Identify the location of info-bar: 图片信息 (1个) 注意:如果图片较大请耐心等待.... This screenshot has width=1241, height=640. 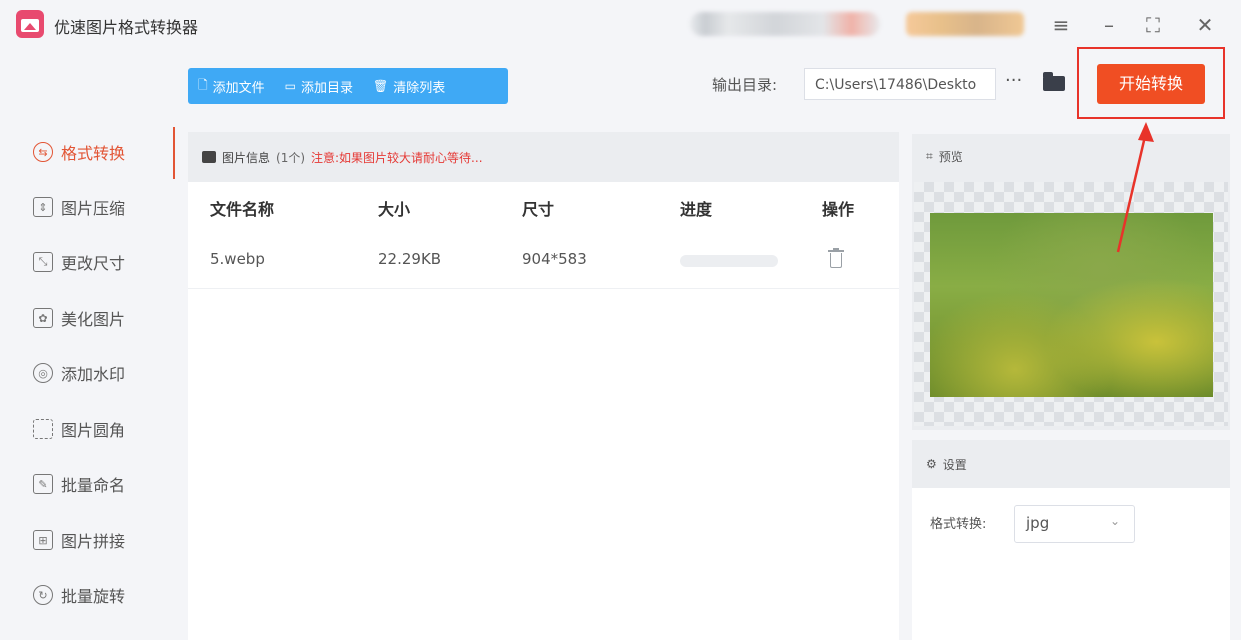
(543, 157).